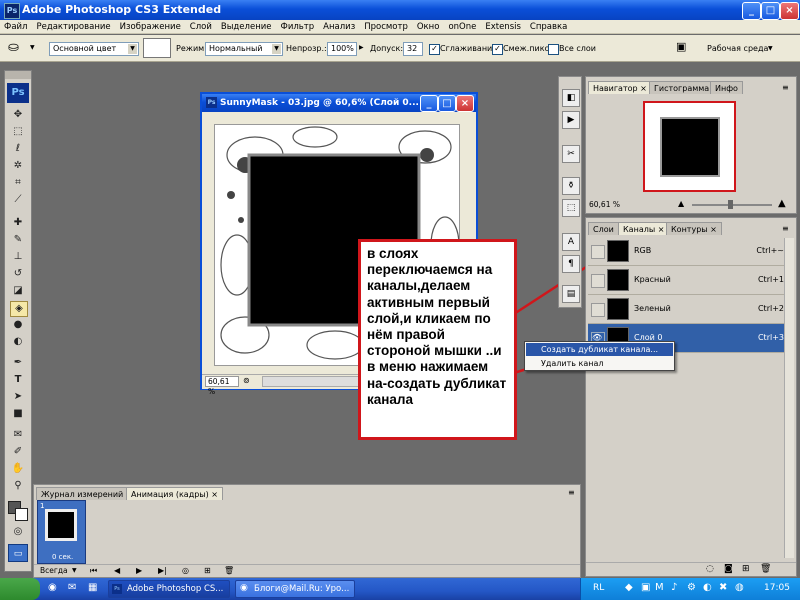 The image size is (800, 600). Describe the element at coordinates (674, 587) in the screenshot. I see `volume-icon: ♪` at that location.